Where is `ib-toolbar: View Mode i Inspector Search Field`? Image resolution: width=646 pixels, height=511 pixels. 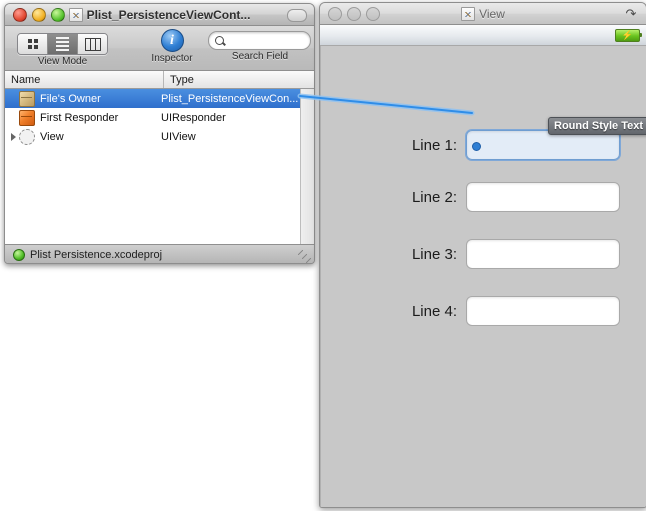 ib-toolbar: View Mode i Inspector Search Field is located at coordinates (159, 48).